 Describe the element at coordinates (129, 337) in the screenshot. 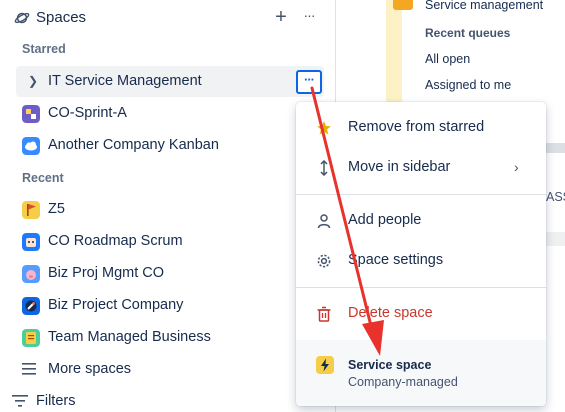

I see `sidebar-item-label: Team Managed Business` at that location.